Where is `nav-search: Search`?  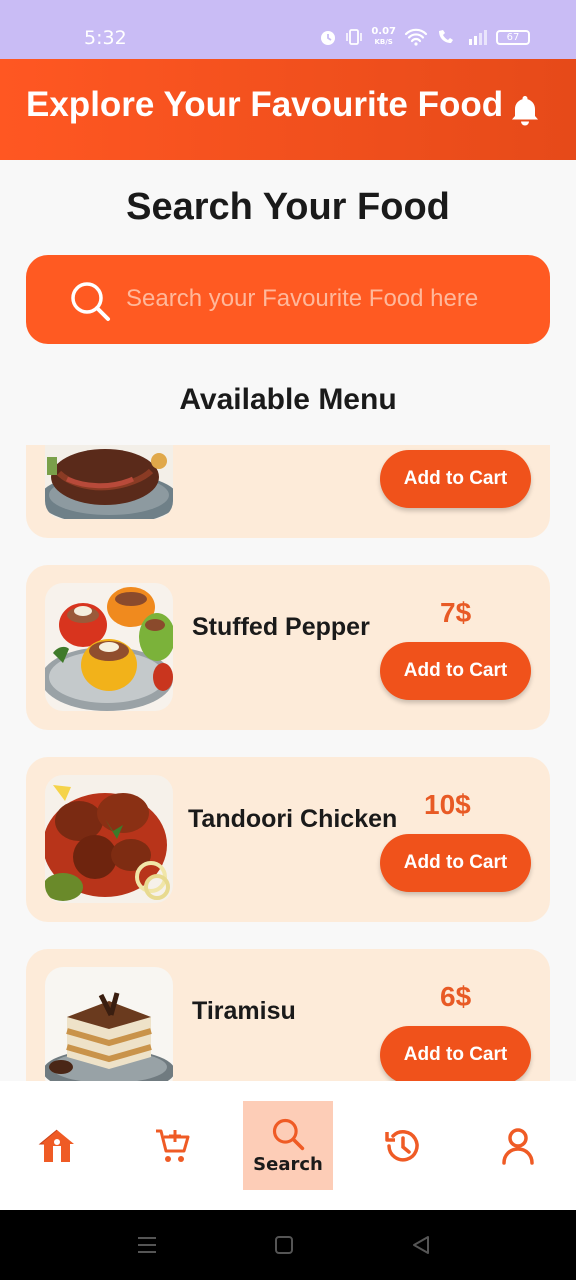 nav-search: Search is located at coordinates (288, 1145).